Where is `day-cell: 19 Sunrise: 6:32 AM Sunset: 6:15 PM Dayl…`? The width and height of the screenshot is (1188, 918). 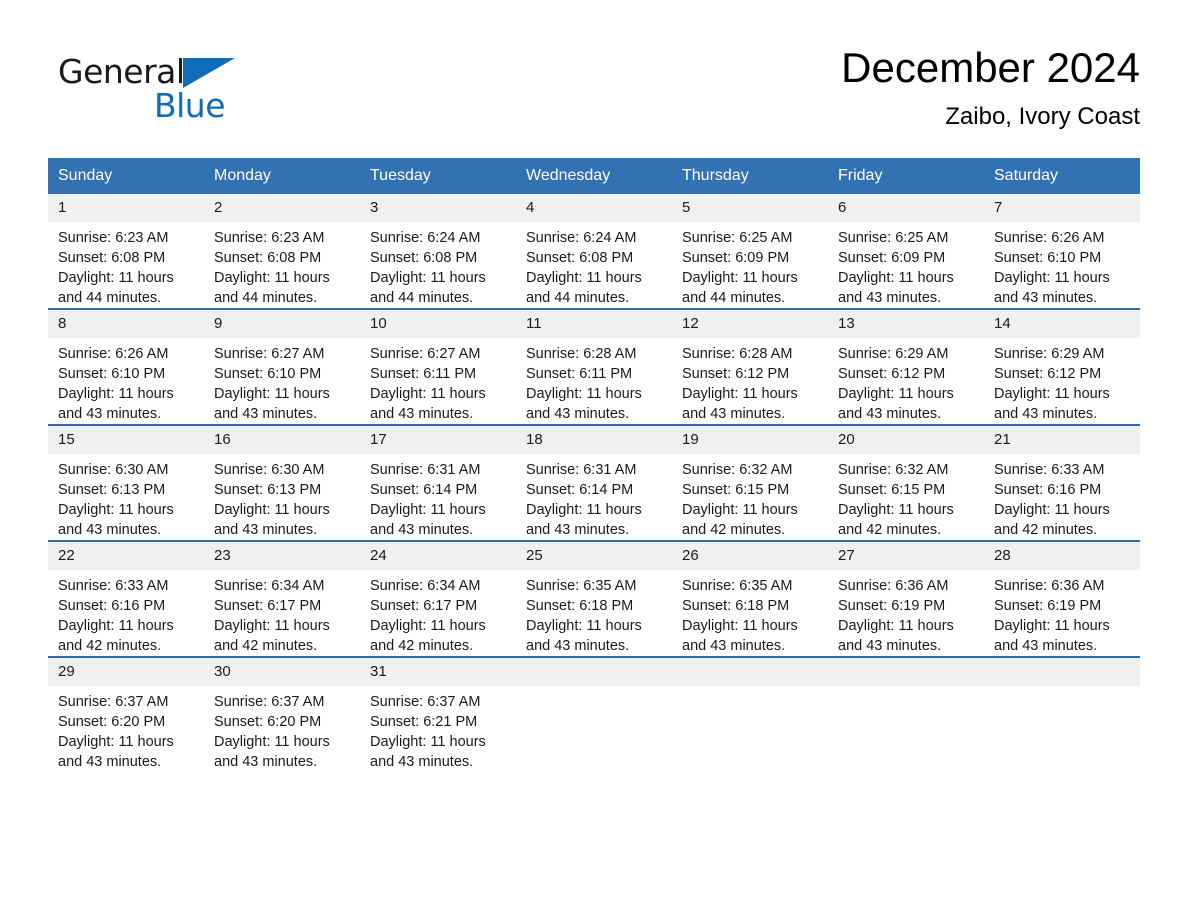 day-cell: 19 Sunrise: 6:32 AM Sunset: 6:15 PM Dayl… is located at coordinates (750, 482).